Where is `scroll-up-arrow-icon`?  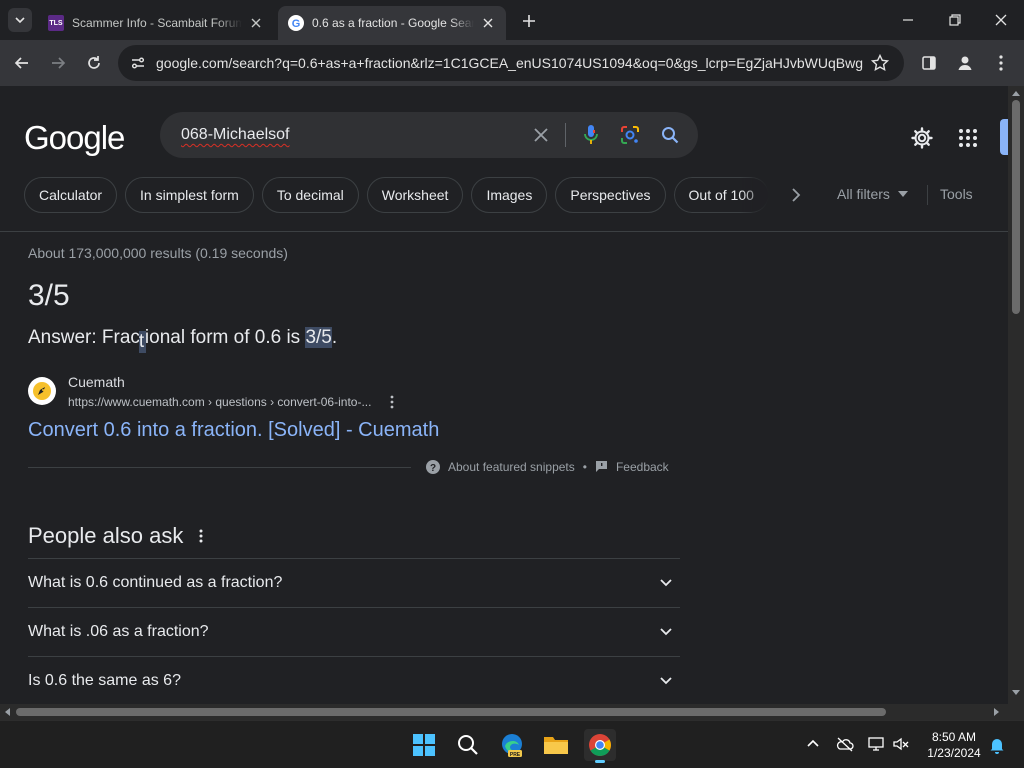 scroll-up-arrow-icon is located at coordinates (1016, 93).